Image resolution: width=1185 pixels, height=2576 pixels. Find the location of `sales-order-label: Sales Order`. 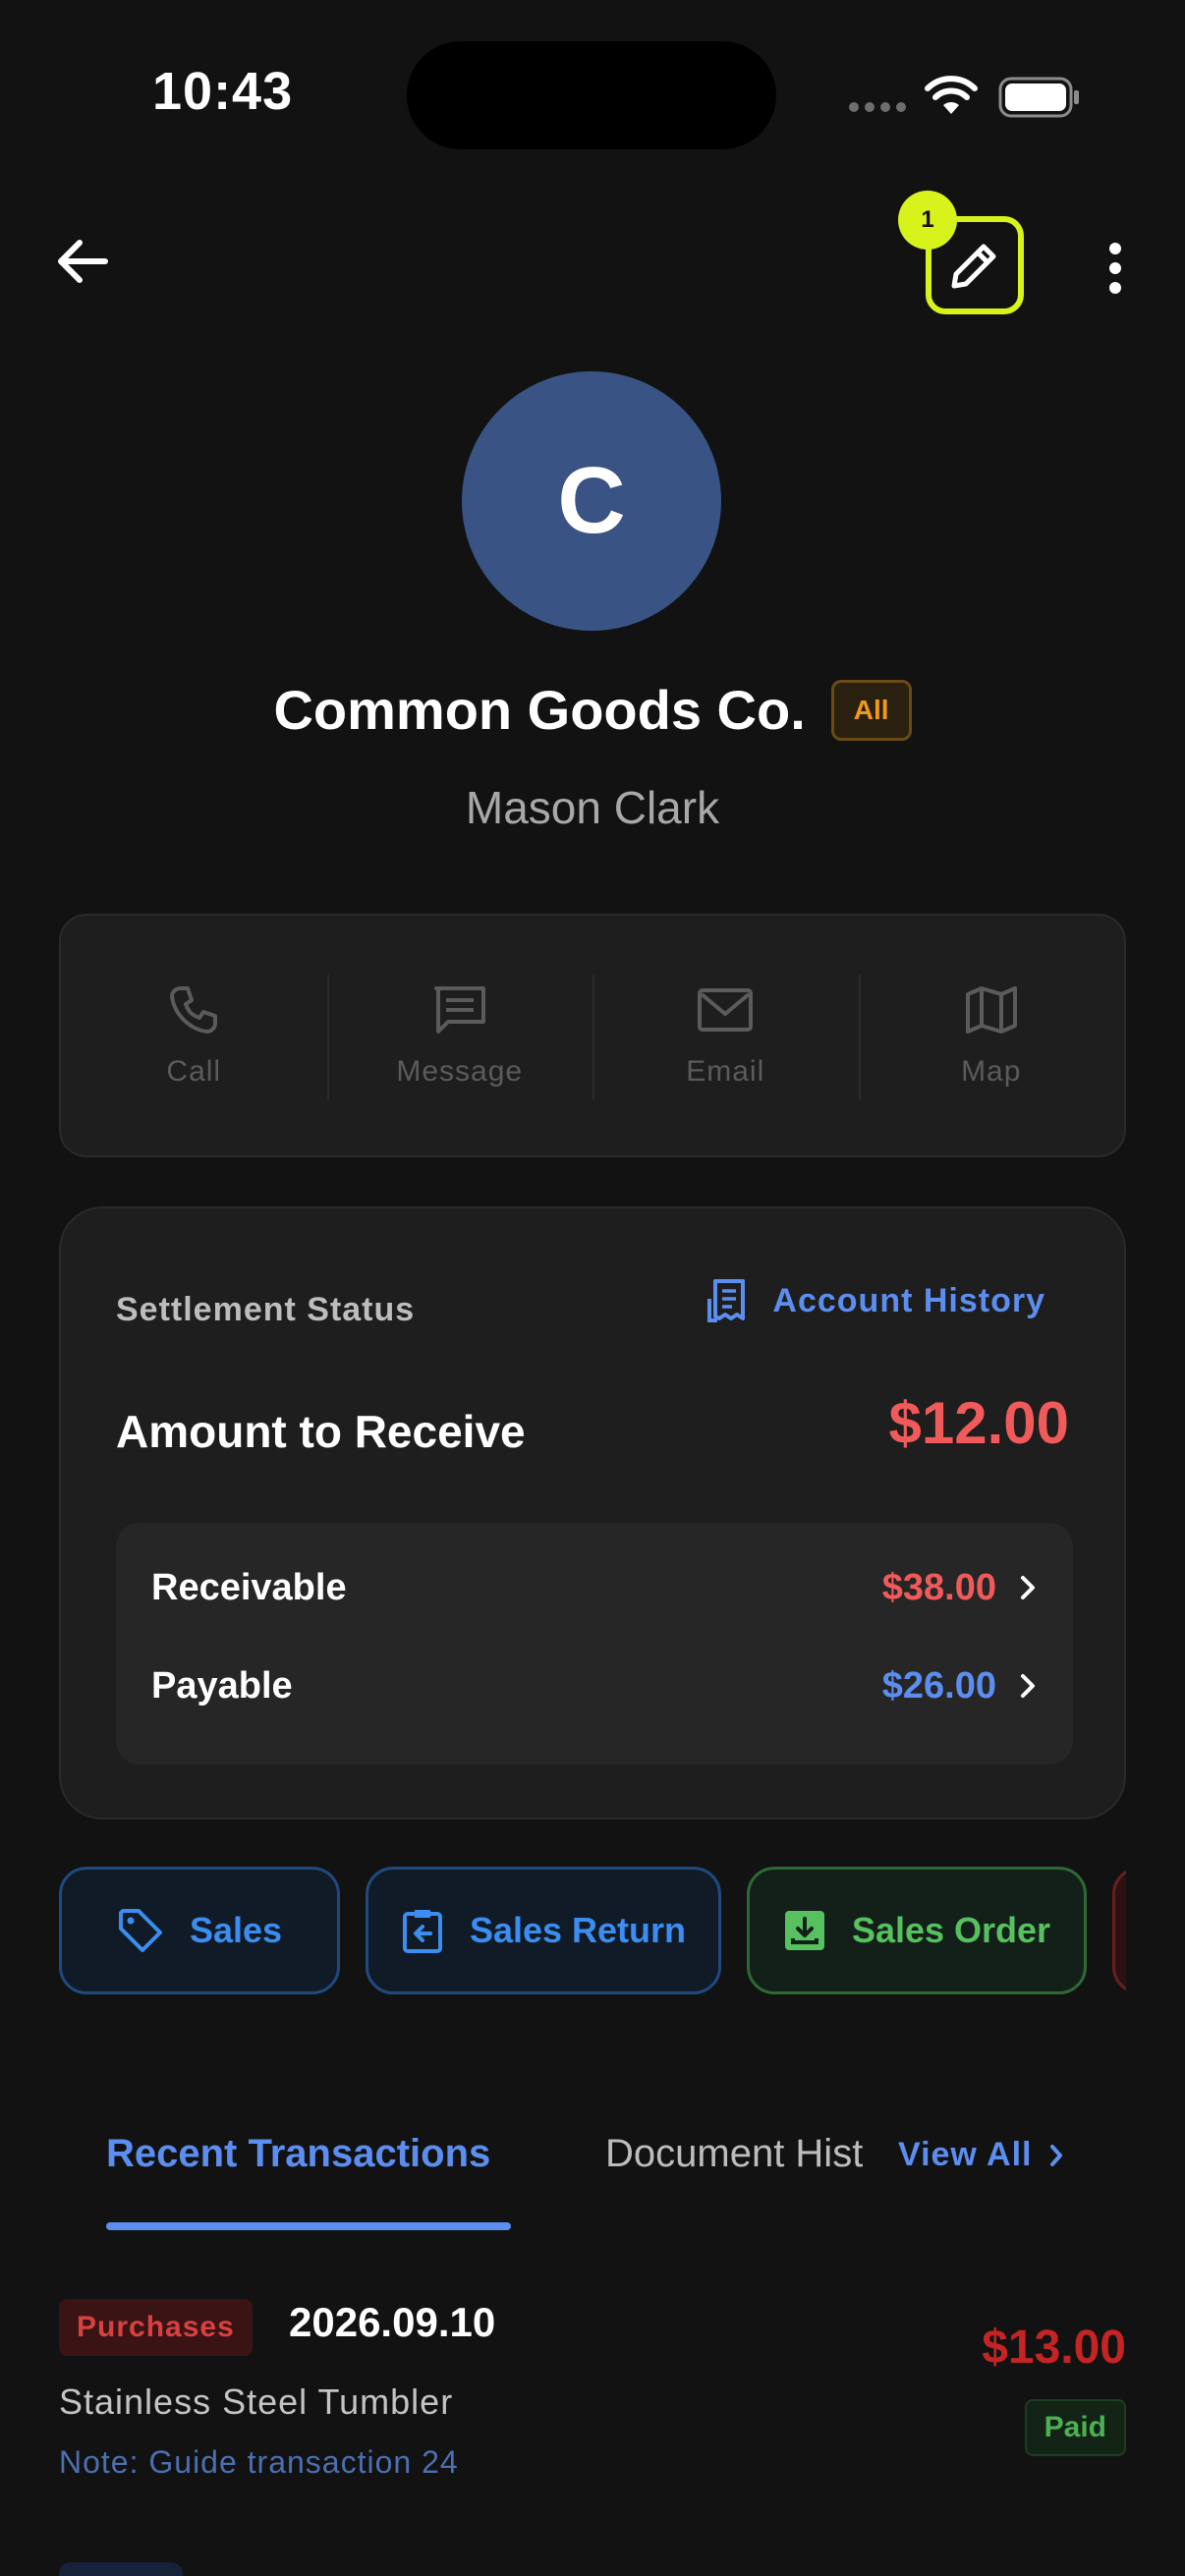

sales-order-label: Sales Order is located at coordinates (951, 1930).